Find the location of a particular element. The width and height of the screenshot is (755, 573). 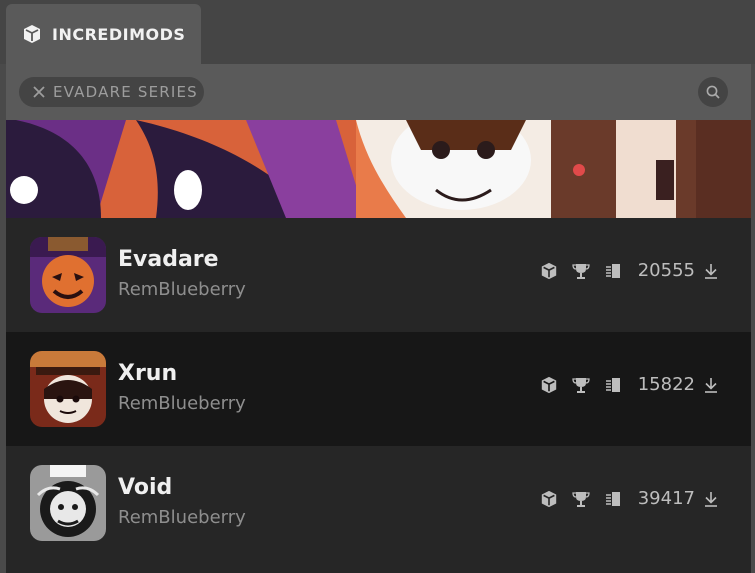

download-count: 39417 is located at coordinates (666, 498).